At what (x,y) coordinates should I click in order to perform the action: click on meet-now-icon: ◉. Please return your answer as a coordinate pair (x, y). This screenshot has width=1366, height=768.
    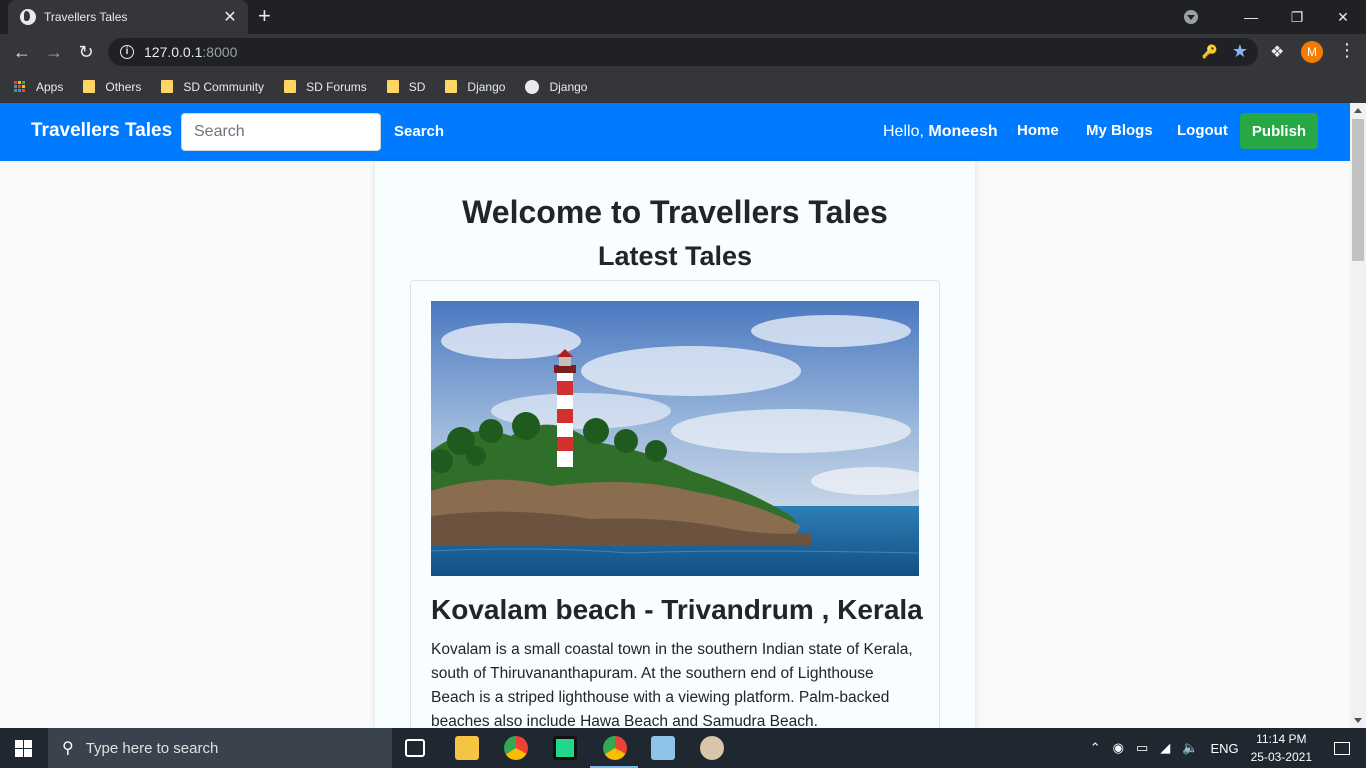
    Looking at the image, I should click on (1118, 748).